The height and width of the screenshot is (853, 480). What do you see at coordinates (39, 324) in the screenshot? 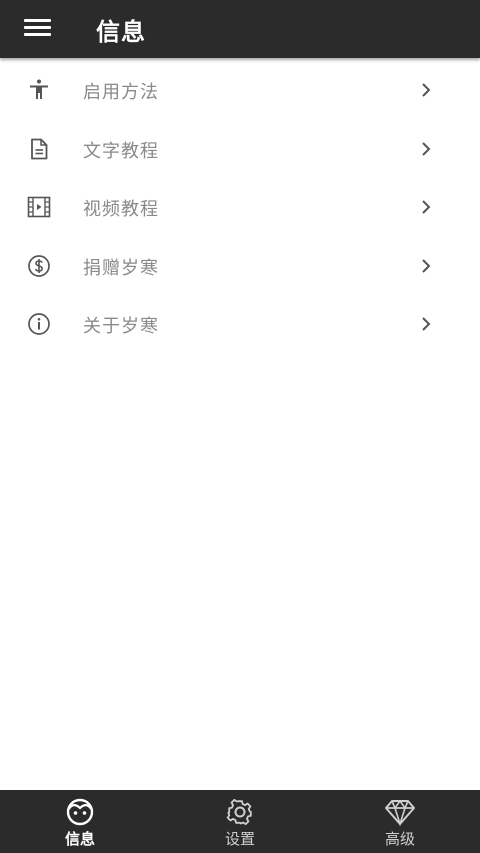
I see `info-icon` at bounding box center [39, 324].